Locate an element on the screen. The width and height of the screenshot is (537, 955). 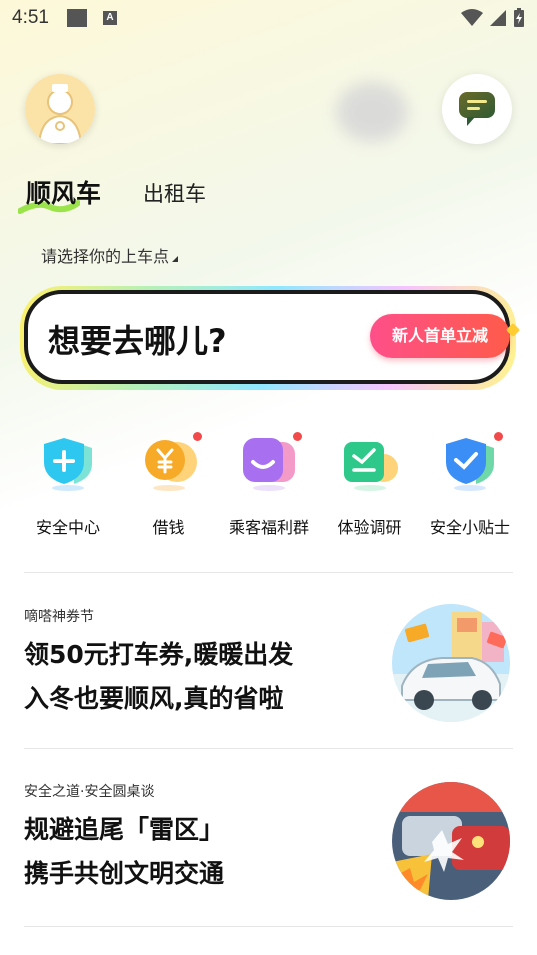
destination-placeholder: 想要去哪儿? is located at coordinates (137, 339).